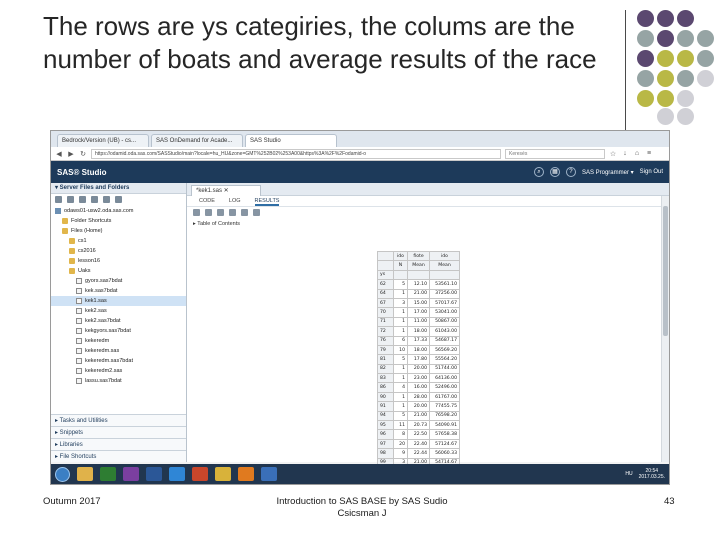  What do you see at coordinates (649, 153) in the screenshot?
I see `menu-icon: ≡` at bounding box center [649, 153].